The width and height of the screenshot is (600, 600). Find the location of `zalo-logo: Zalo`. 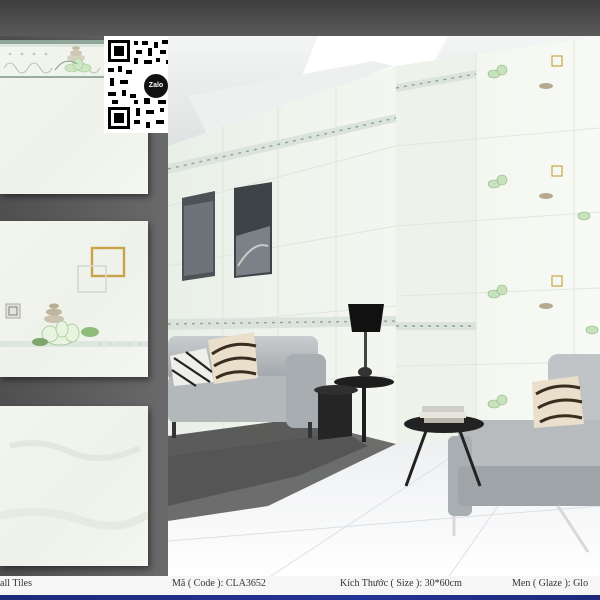

zalo-logo: Zalo is located at coordinates (156, 86).